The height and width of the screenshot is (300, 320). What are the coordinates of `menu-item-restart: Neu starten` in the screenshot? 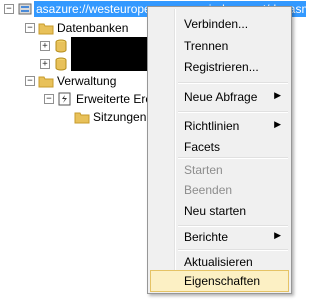 It's located at (219, 211).